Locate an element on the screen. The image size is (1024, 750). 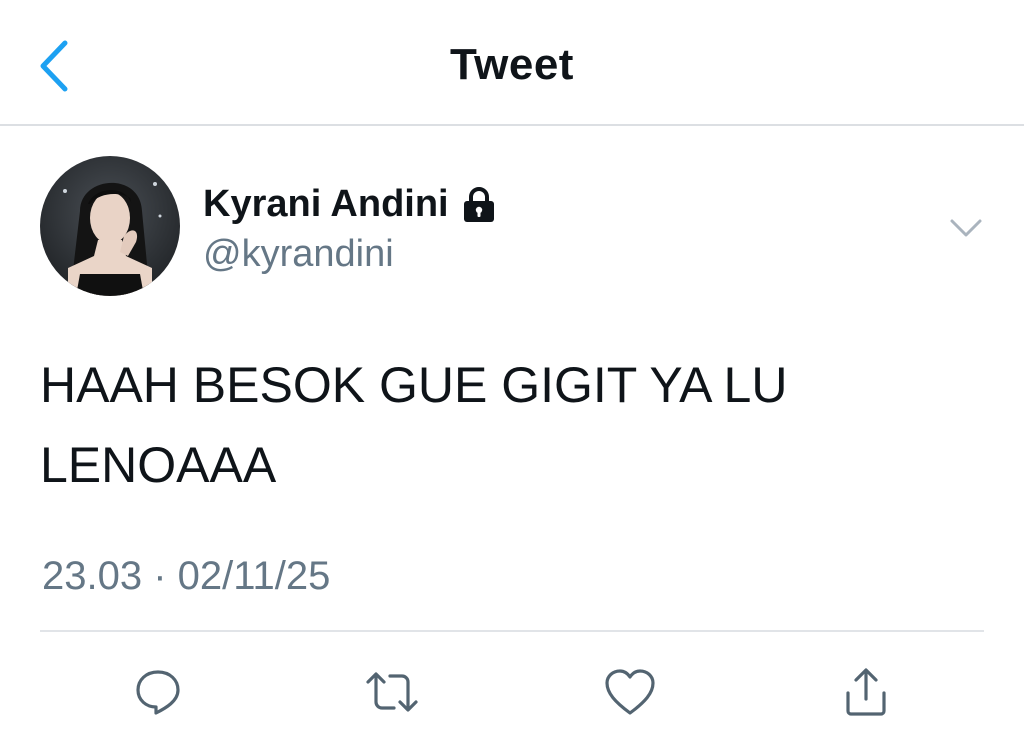
author-name-row: Kyrani Andini is located at coordinates (350, 204).